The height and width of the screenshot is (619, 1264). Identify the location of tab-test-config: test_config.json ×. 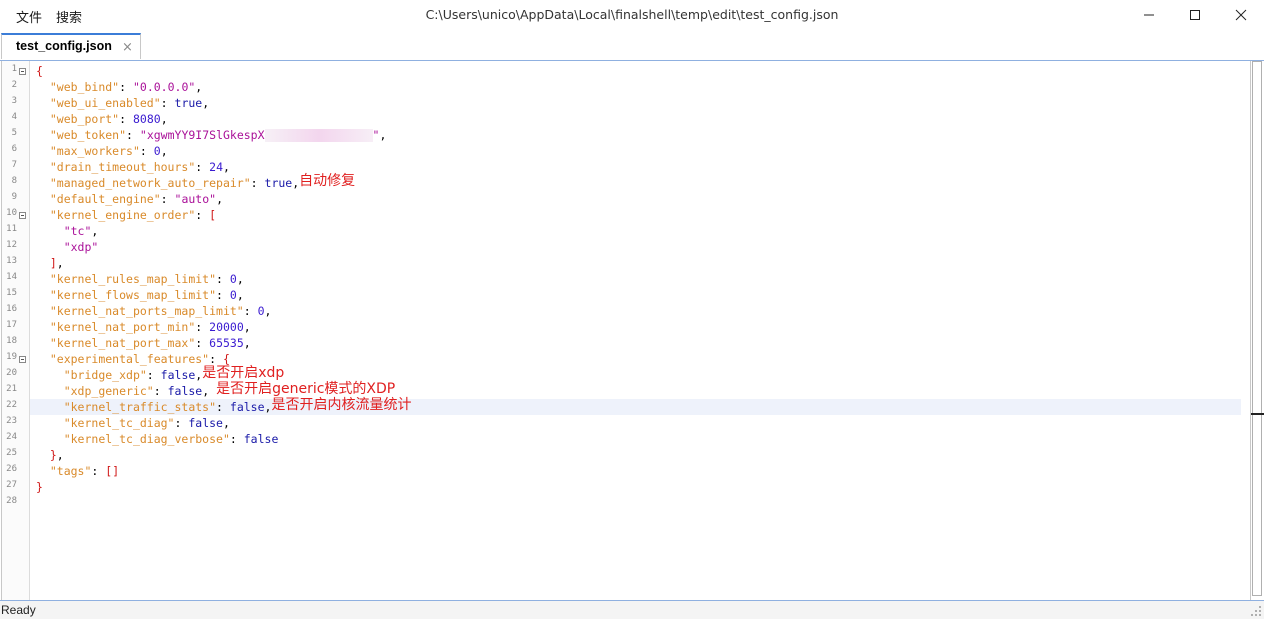
(71, 46).